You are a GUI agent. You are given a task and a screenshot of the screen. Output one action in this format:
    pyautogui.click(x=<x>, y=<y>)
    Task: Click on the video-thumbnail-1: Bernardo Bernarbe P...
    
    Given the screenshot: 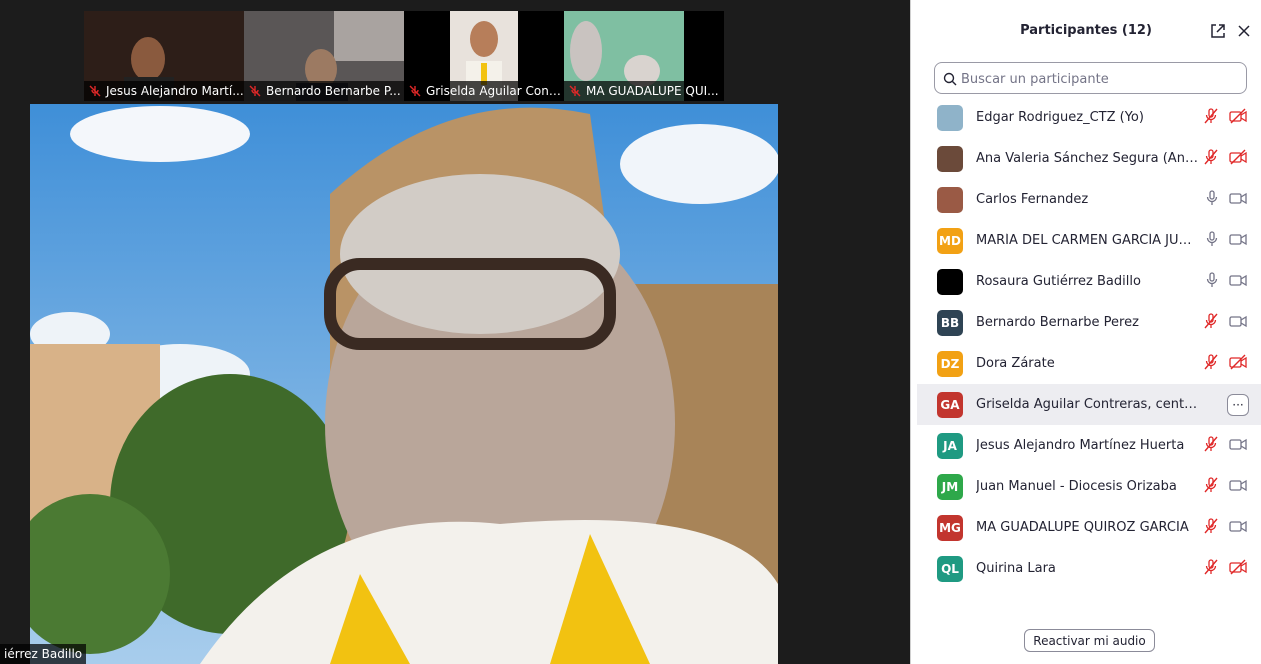 What is the action you would take?
    pyautogui.click(x=324, y=56)
    